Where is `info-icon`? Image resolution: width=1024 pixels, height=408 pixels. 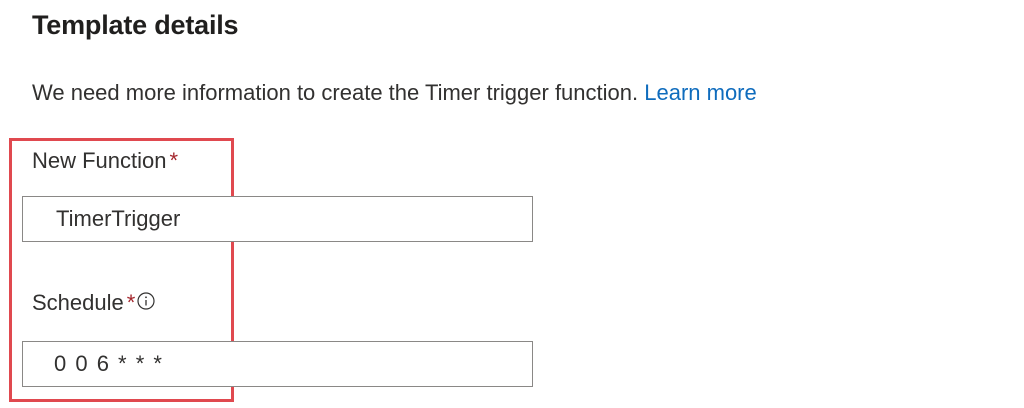
info-icon is located at coordinates (146, 300).